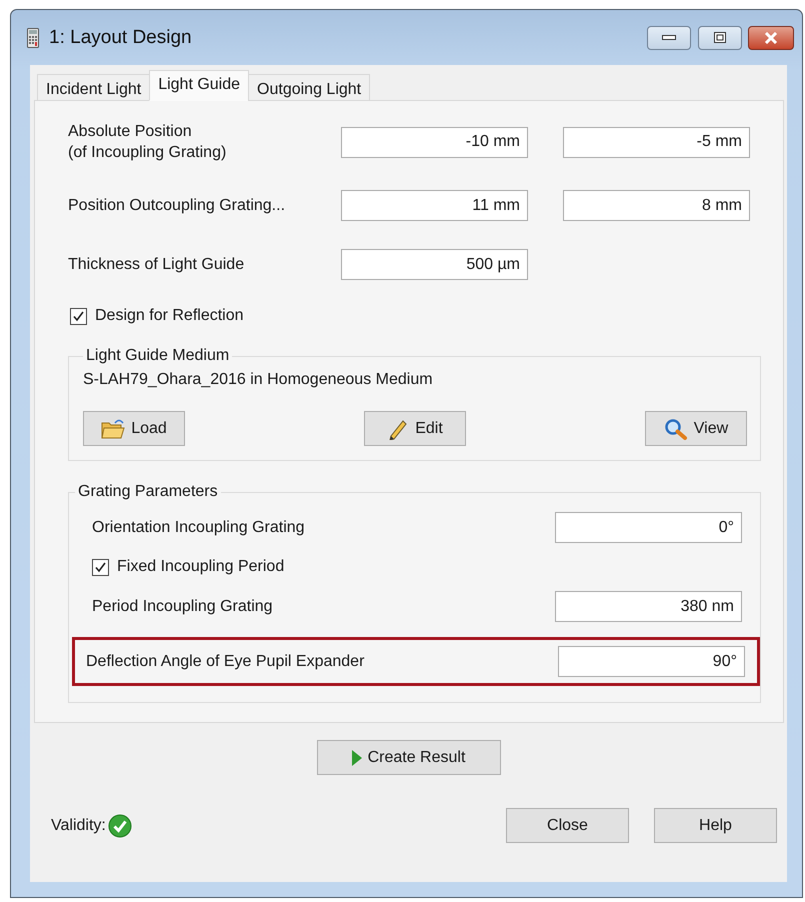  Describe the element at coordinates (78, 825) in the screenshot. I see `validity-label: Validity:` at that location.